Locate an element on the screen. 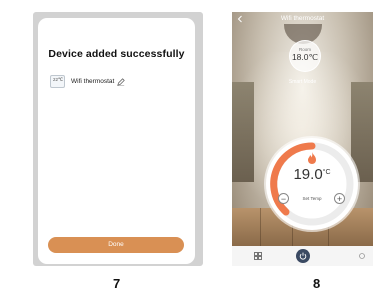 The height and width of the screenshot is (303, 373). power-button is located at coordinates (303, 256).